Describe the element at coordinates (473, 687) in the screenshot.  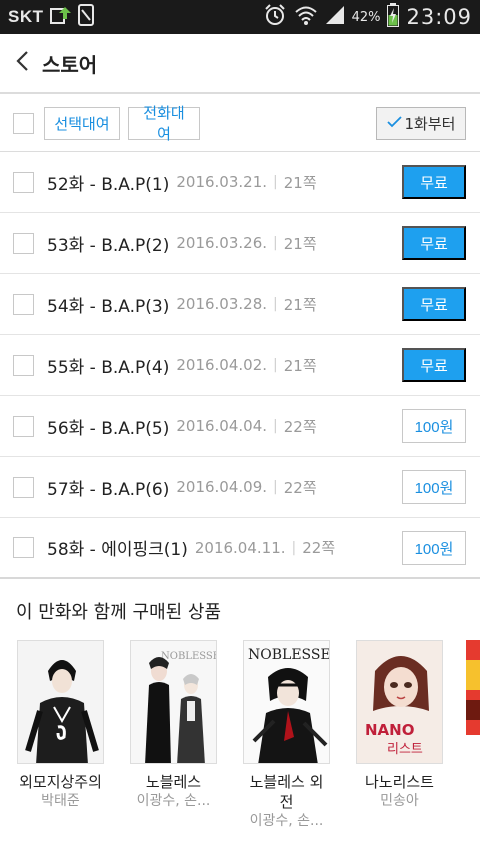
I see `book-cover-partial` at that location.